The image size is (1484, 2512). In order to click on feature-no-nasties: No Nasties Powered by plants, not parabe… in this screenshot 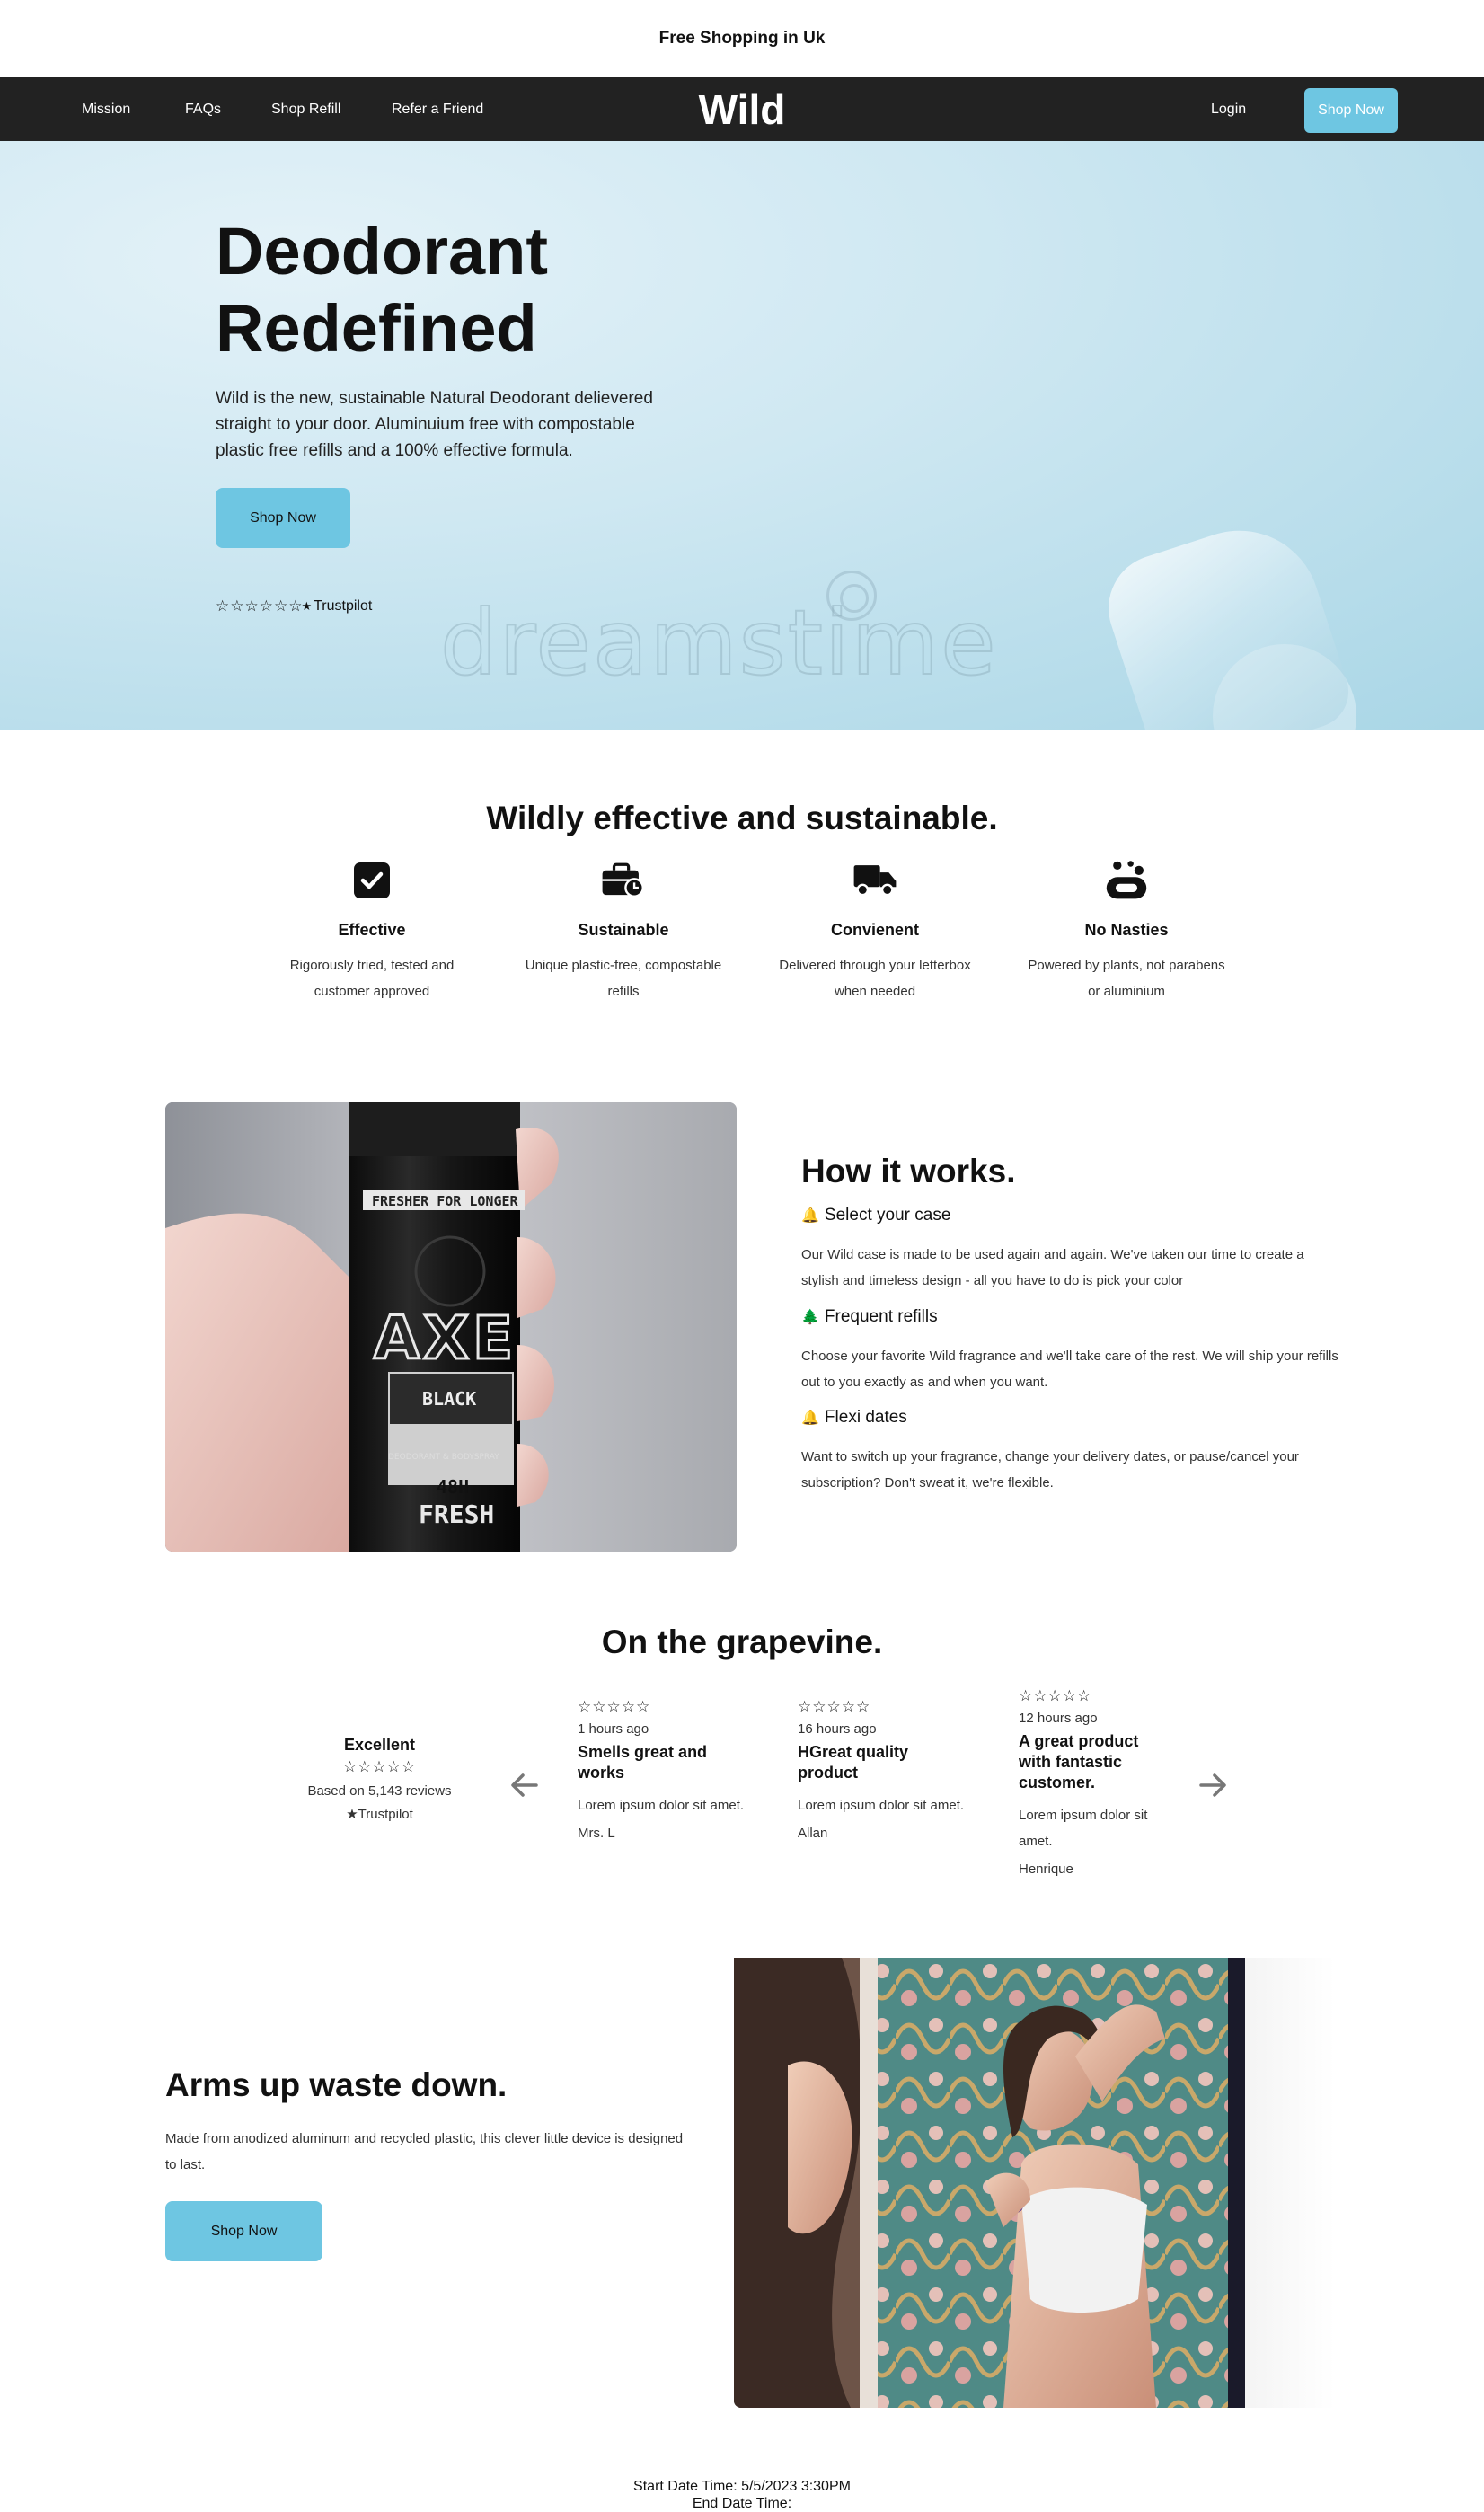, I will do `click(1126, 931)`.